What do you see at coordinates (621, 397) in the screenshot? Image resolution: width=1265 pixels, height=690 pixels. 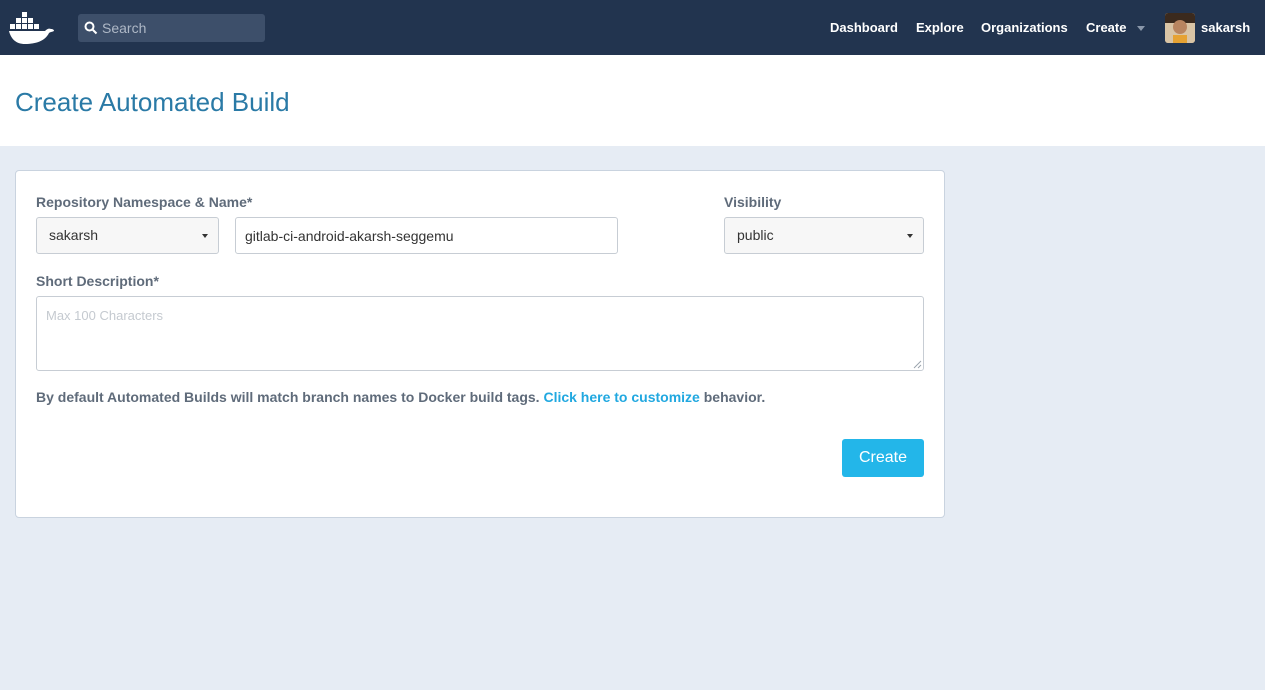 I see `customize-link: Click here to customize` at bounding box center [621, 397].